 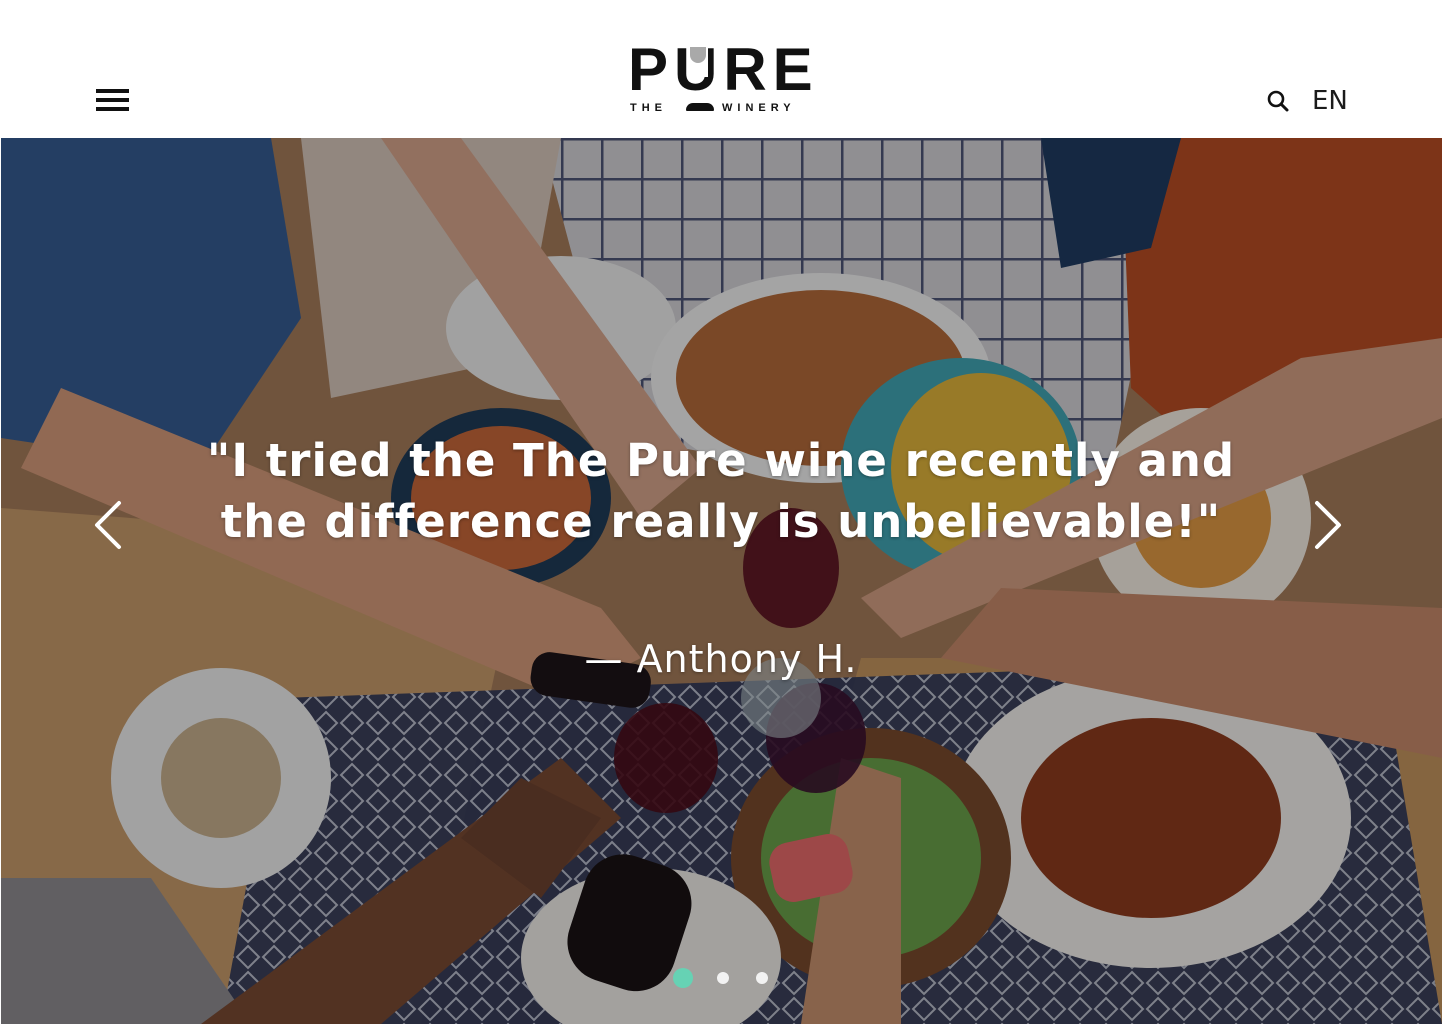 I want to click on logo-bowl-icon, so click(x=700, y=107).